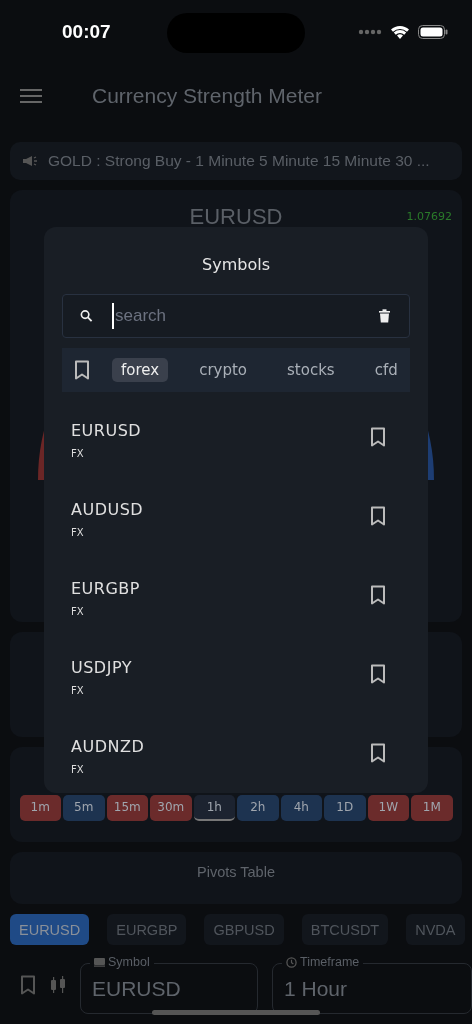  What do you see at coordinates (86, 316) in the screenshot?
I see `search-icon` at bounding box center [86, 316].